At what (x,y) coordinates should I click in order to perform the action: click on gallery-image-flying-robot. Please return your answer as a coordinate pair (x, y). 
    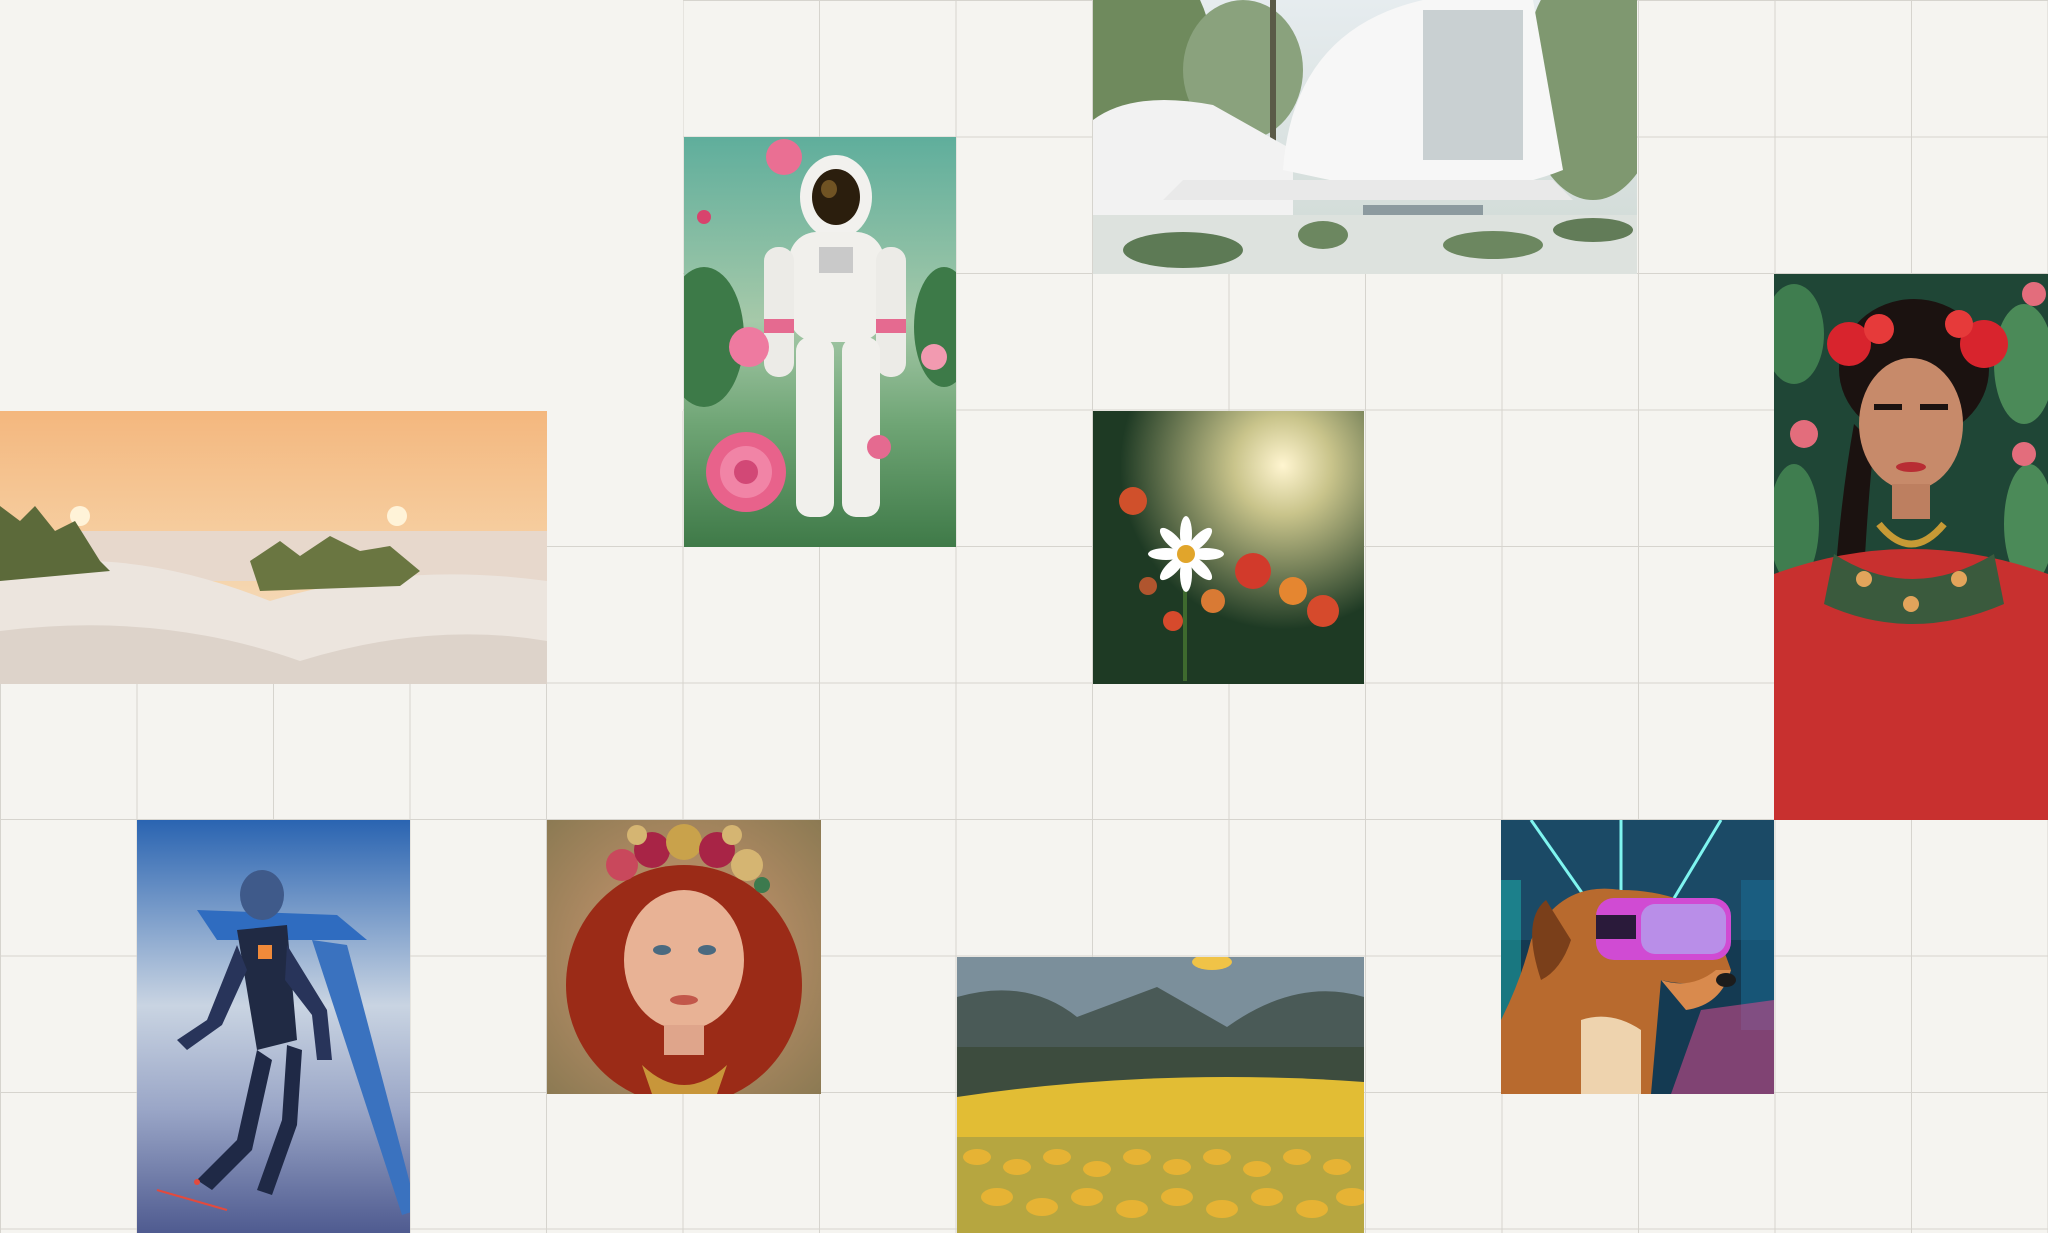
    Looking at the image, I should click on (273, 1026).